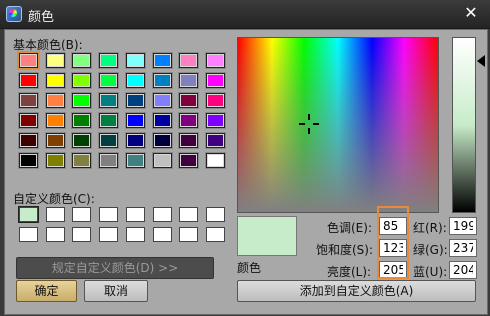  Describe the element at coordinates (41, 17) in the screenshot. I see `window-title: 颜色` at that location.